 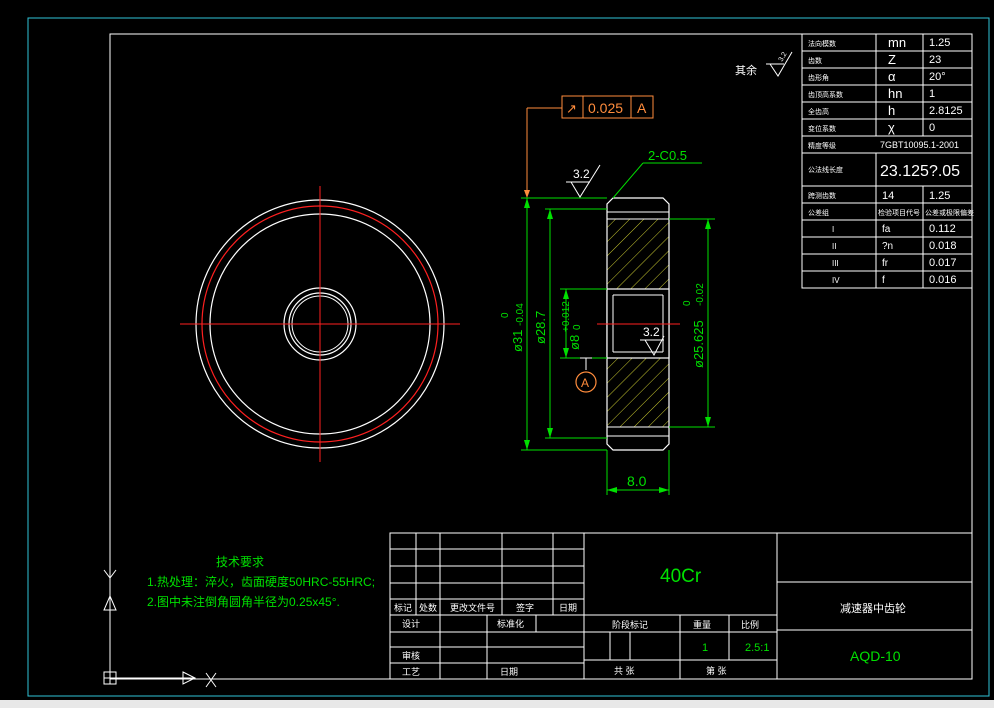 What do you see at coordinates (932, 128) in the screenshot?
I see `param-value: 0` at bounding box center [932, 128].